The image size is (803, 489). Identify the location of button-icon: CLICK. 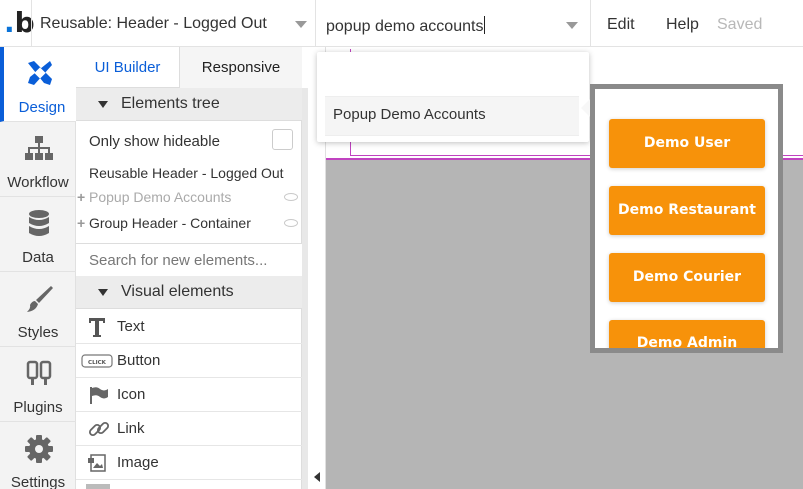
(97, 361).